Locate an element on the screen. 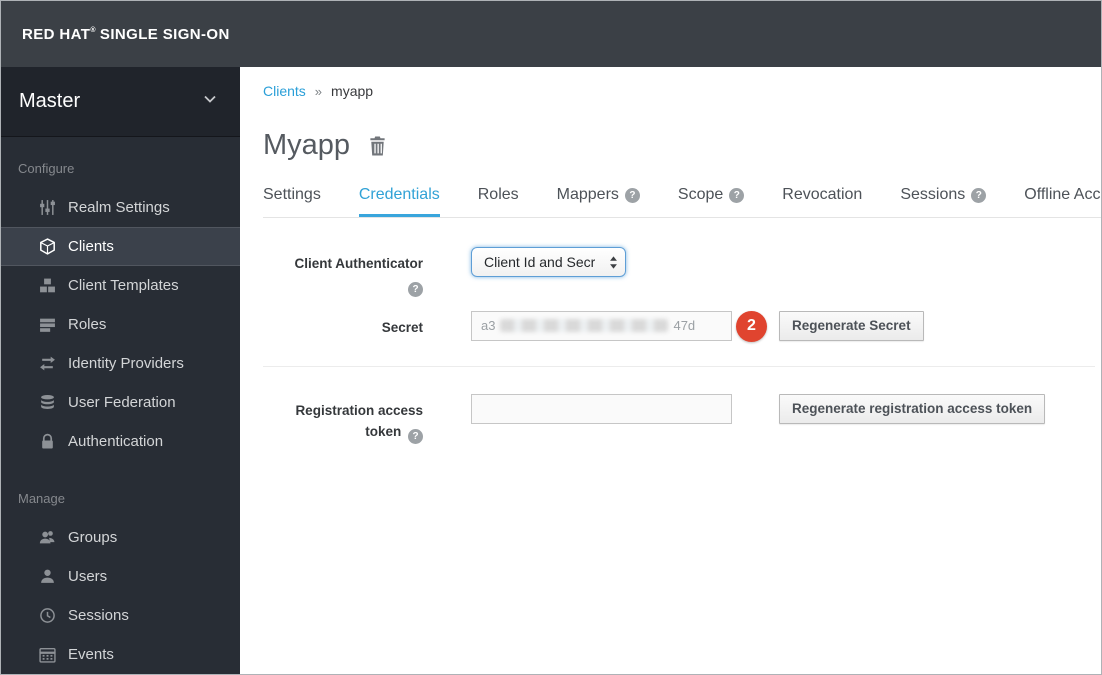  secret-redacted-blur is located at coordinates (584, 326).